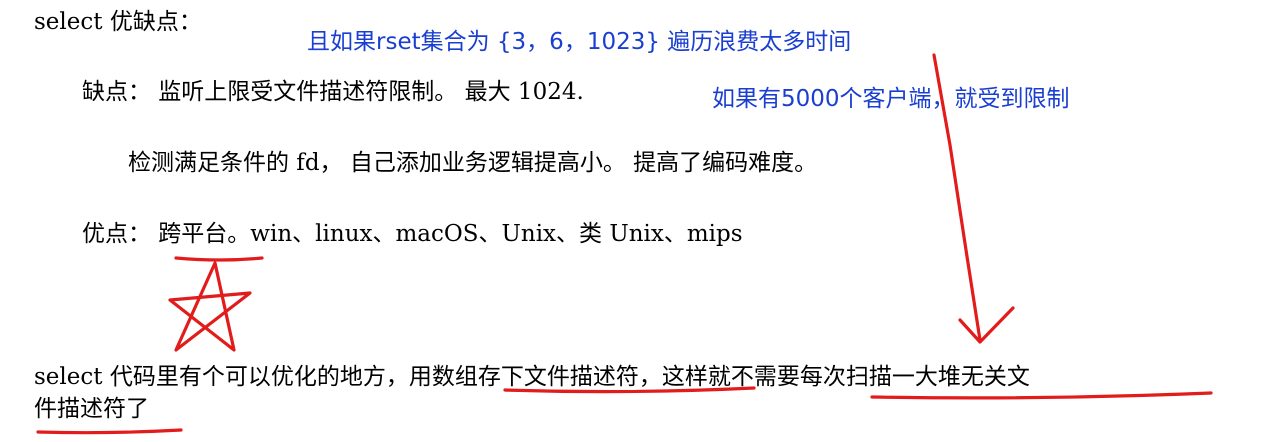  Describe the element at coordinates (891, 99) in the screenshot. I see `handwritten-note-clients: 如果有5000个客户端，就受到限制` at that location.